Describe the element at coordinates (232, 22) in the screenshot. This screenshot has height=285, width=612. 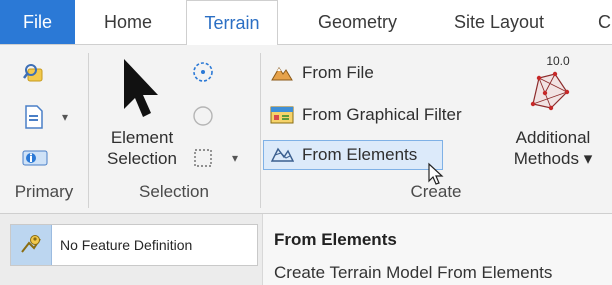
I see `tab-terrain: Terrain` at that location.